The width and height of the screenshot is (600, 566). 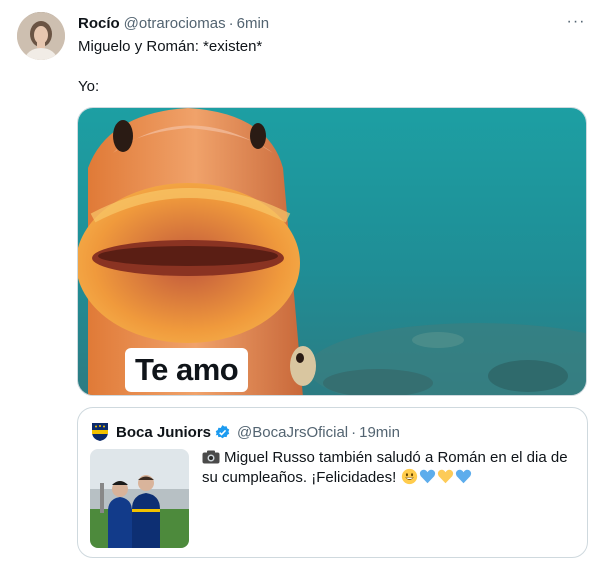 I want to click on quoted-media-thumbnail, so click(x=139, y=498).